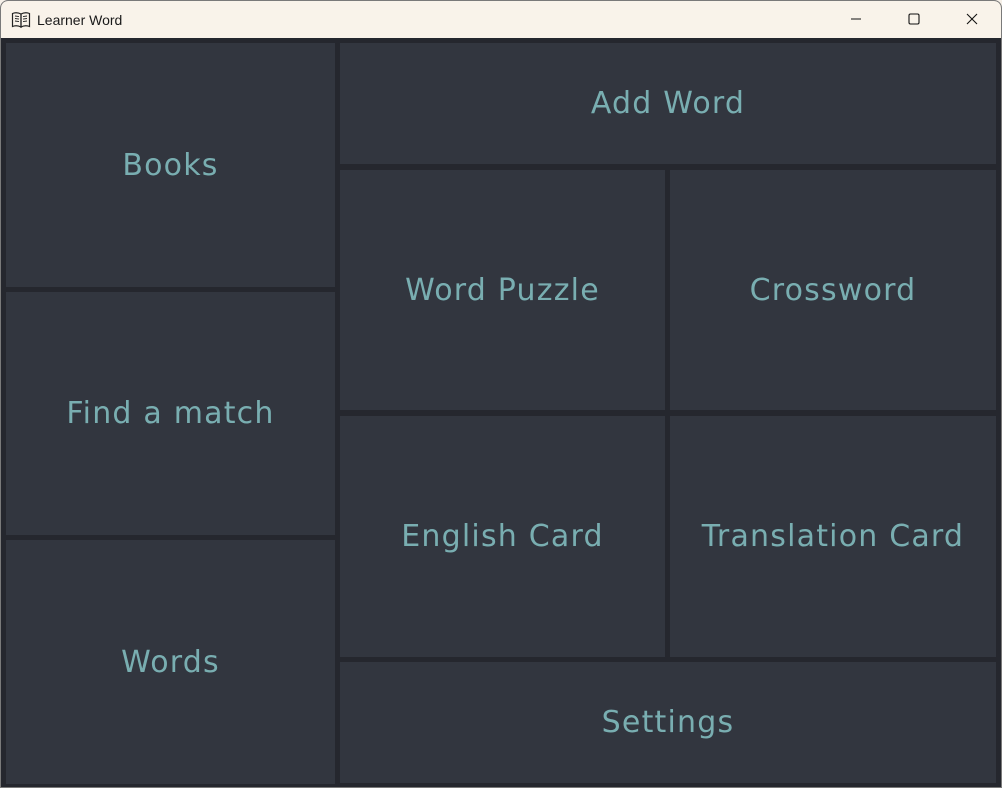 The height and width of the screenshot is (788, 1002). I want to click on translation-card-button: Translation Card, so click(833, 536).